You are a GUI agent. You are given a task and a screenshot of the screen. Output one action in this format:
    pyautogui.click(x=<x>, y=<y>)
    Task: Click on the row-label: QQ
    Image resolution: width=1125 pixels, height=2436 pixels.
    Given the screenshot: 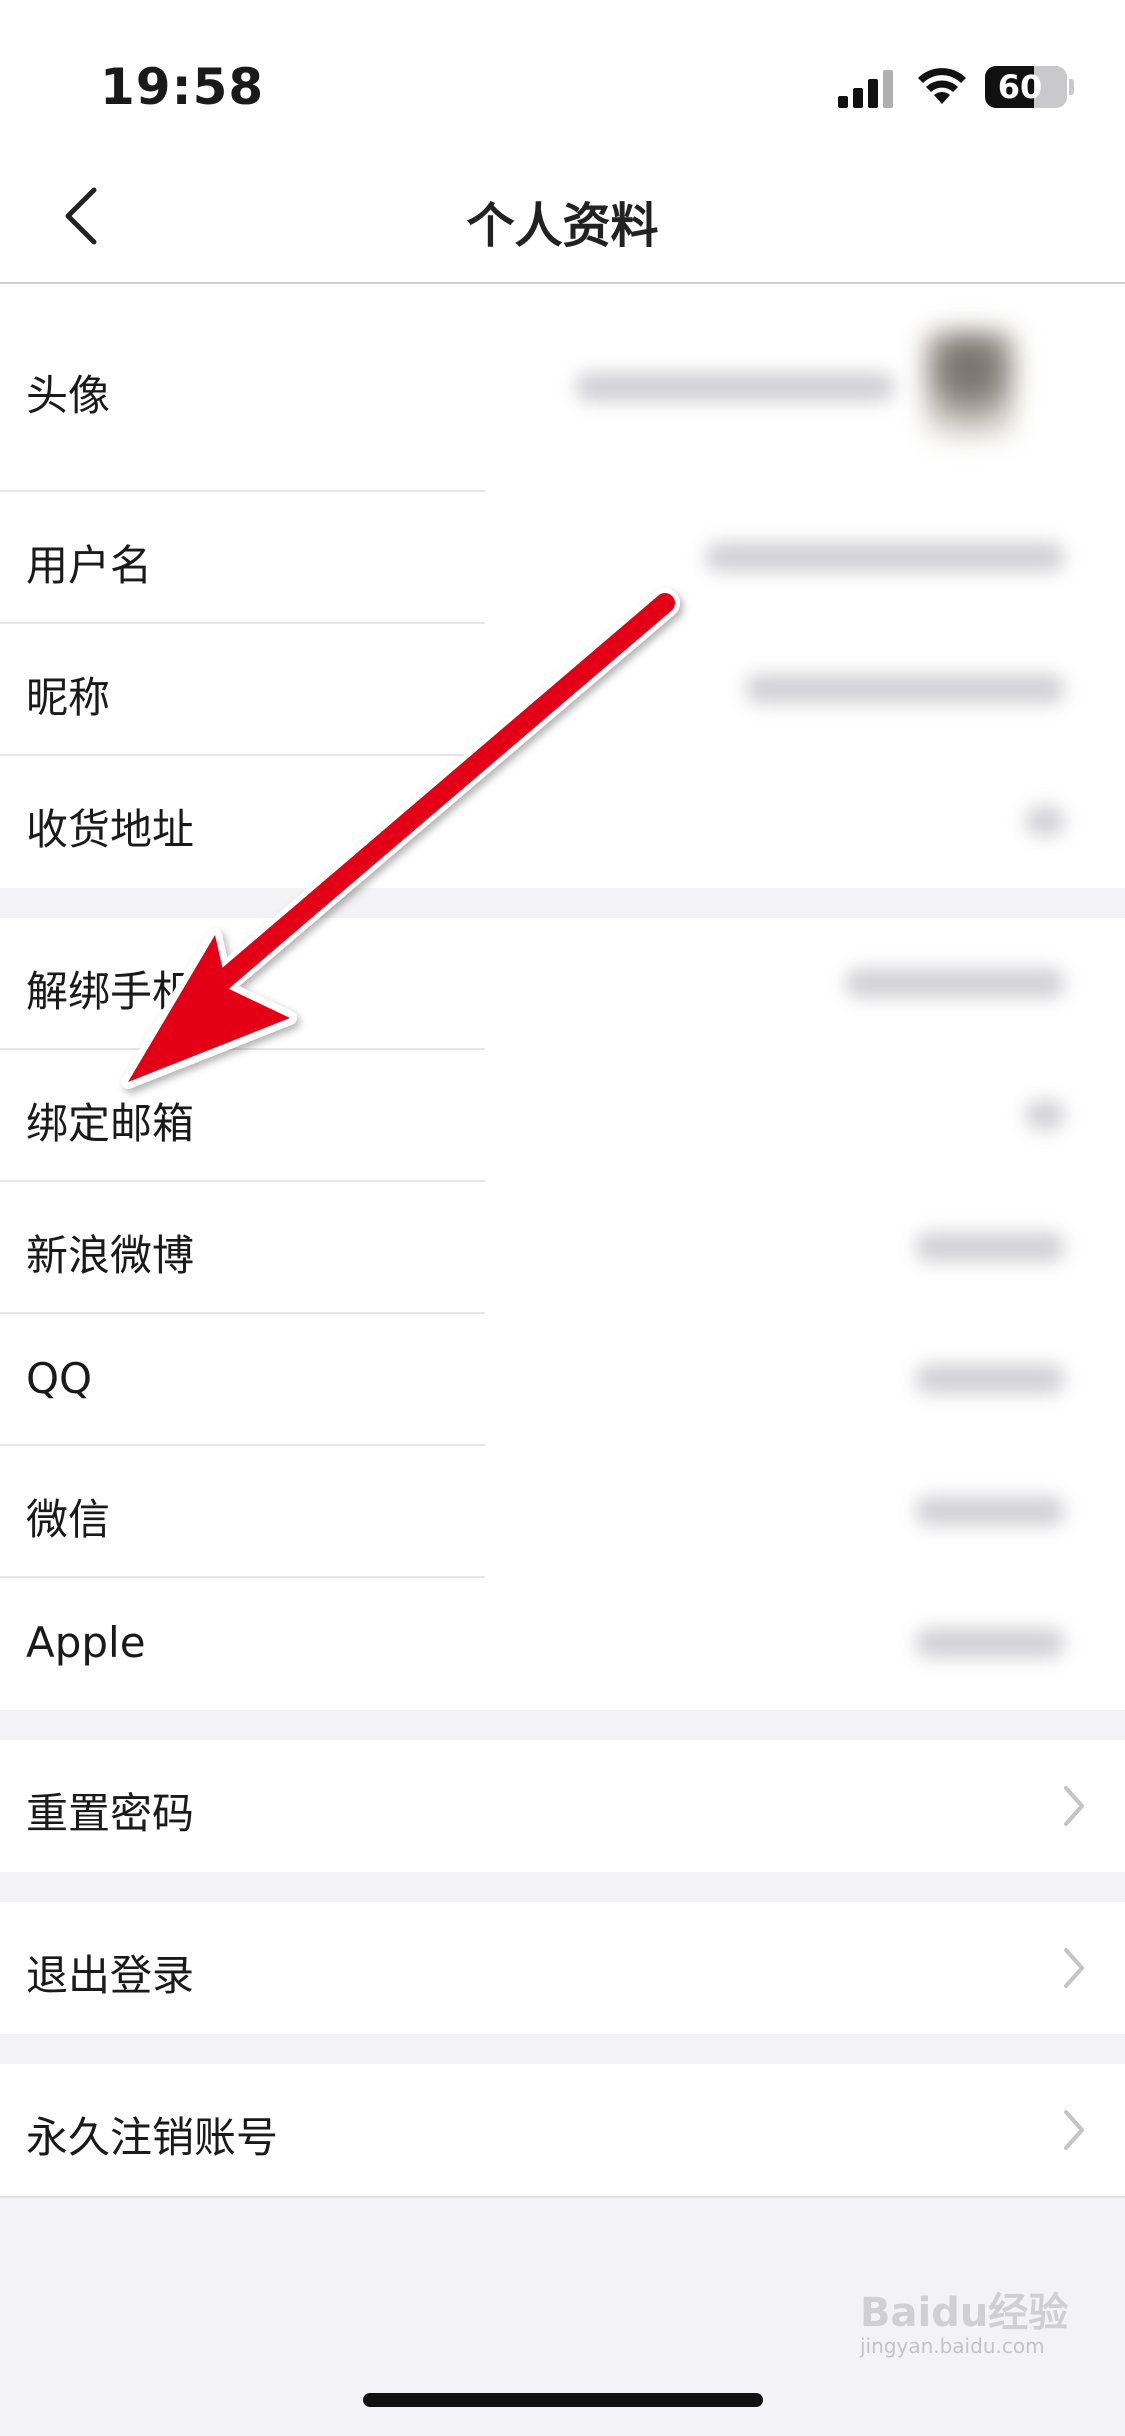 What is the action you would take?
    pyautogui.click(x=59, y=1378)
    